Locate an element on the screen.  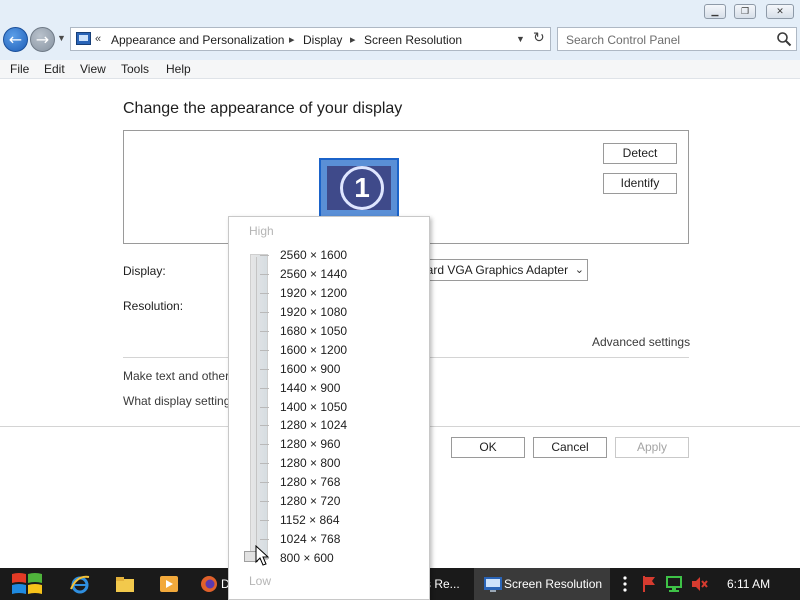
overflow-menu-icon is located at coordinates (625, 584).